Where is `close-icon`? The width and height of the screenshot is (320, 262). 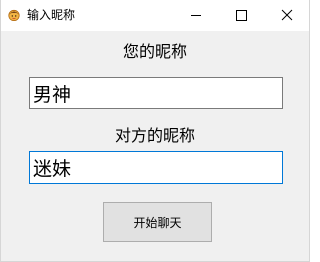
close-icon is located at coordinates (287, 15).